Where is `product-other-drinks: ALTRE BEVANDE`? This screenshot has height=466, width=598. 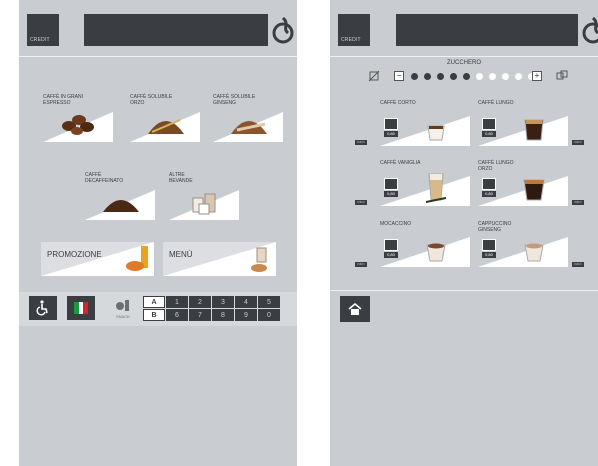 product-other-drinks: ALTRE BEVANDE is located at coordinates (204, 196).